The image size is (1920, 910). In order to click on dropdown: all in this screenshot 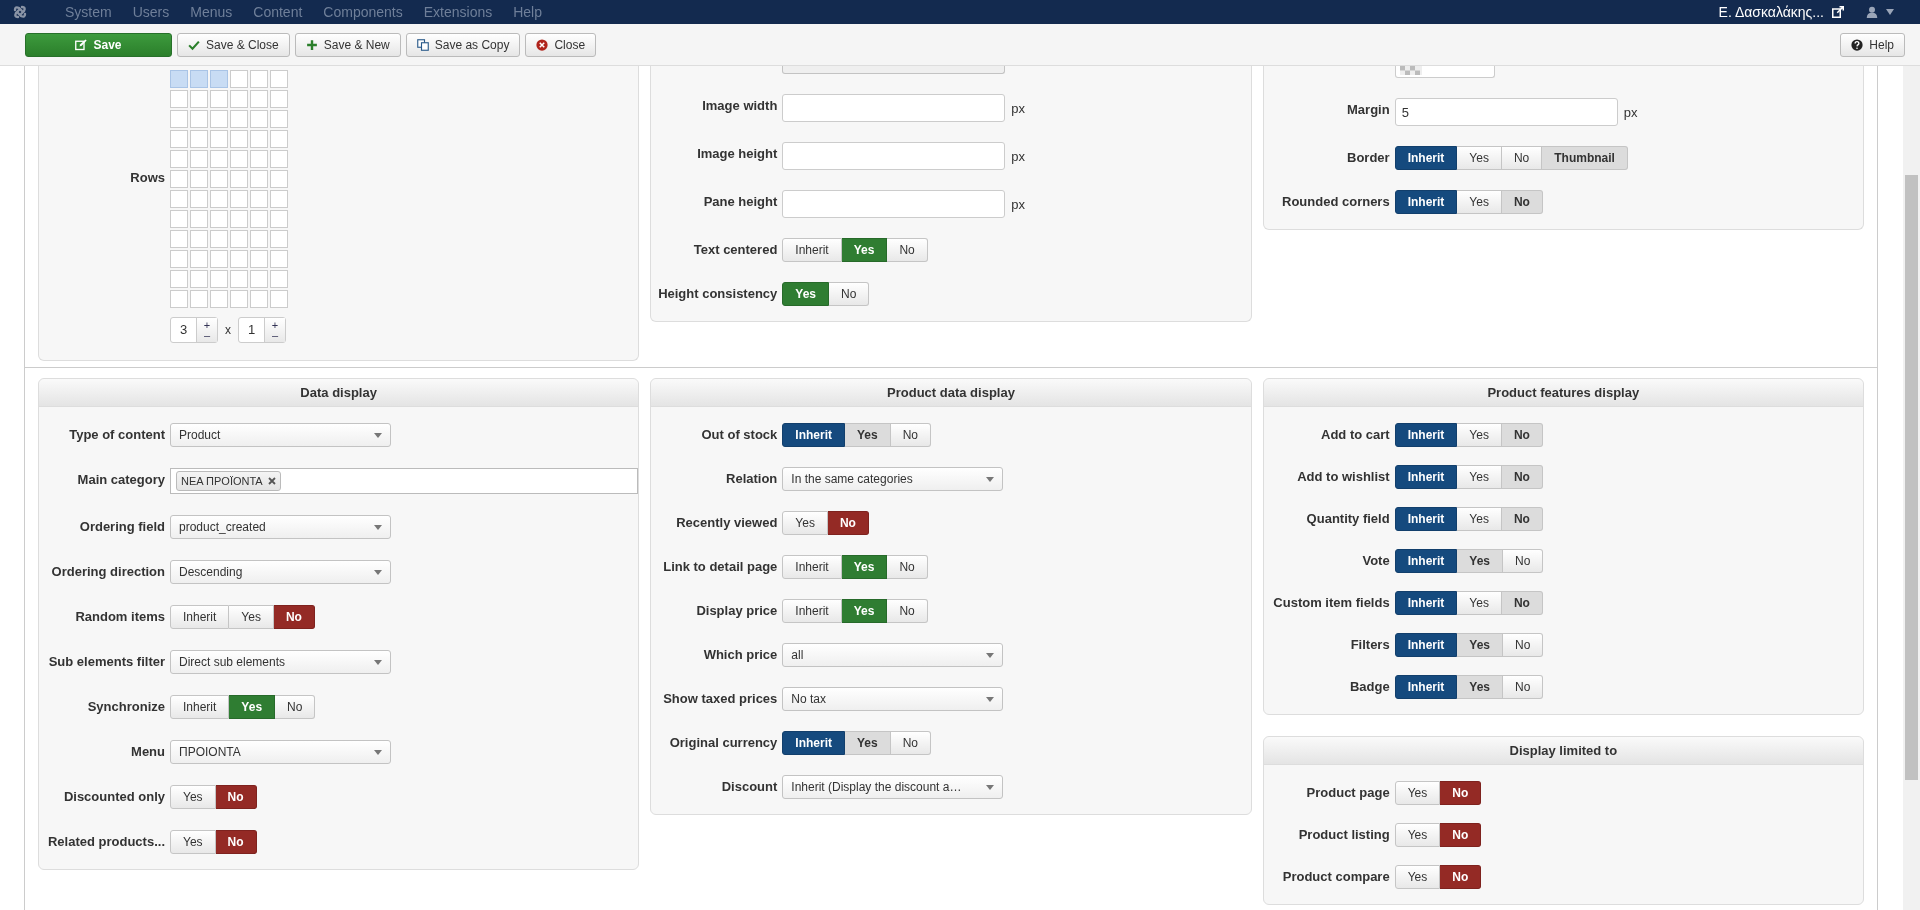, I will do `click(893, 655)`.